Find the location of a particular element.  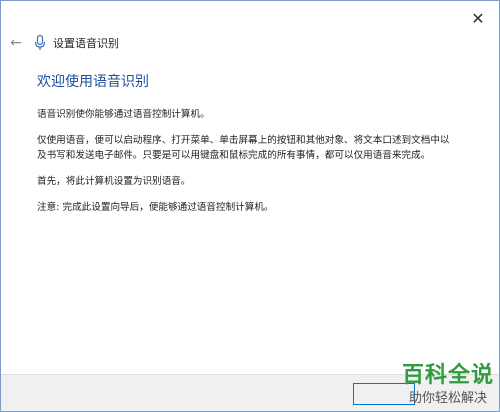

watermark-subtitle: 助你轻松解决 is located at coordinates (447, 398).